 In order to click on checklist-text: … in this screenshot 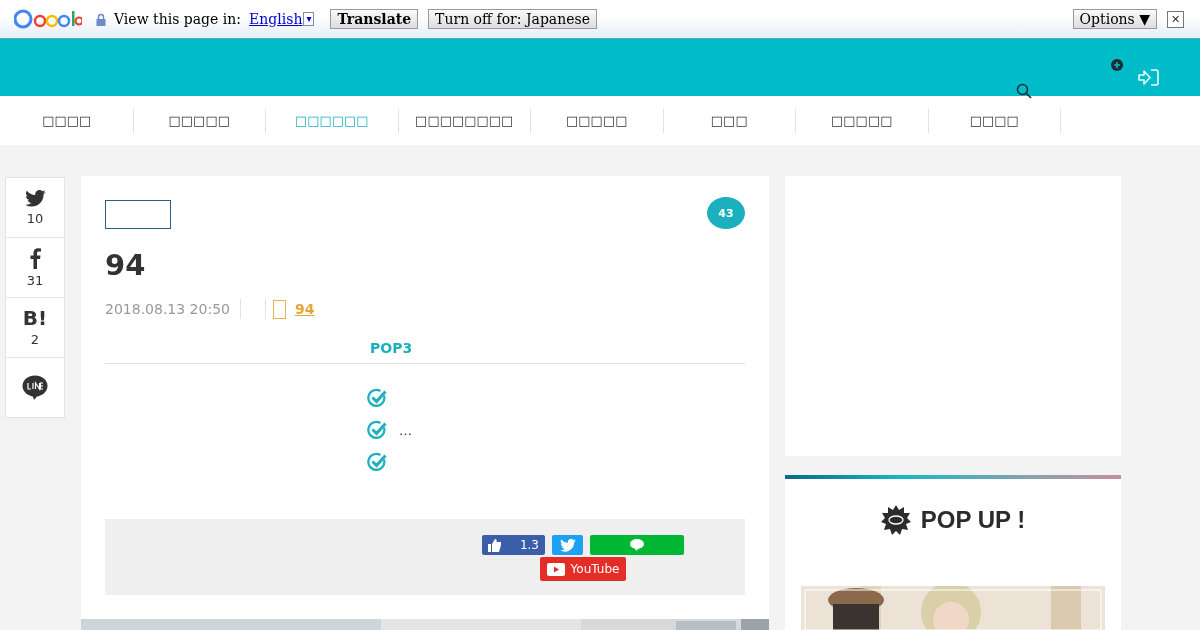, I will do `click(405, 430)`.